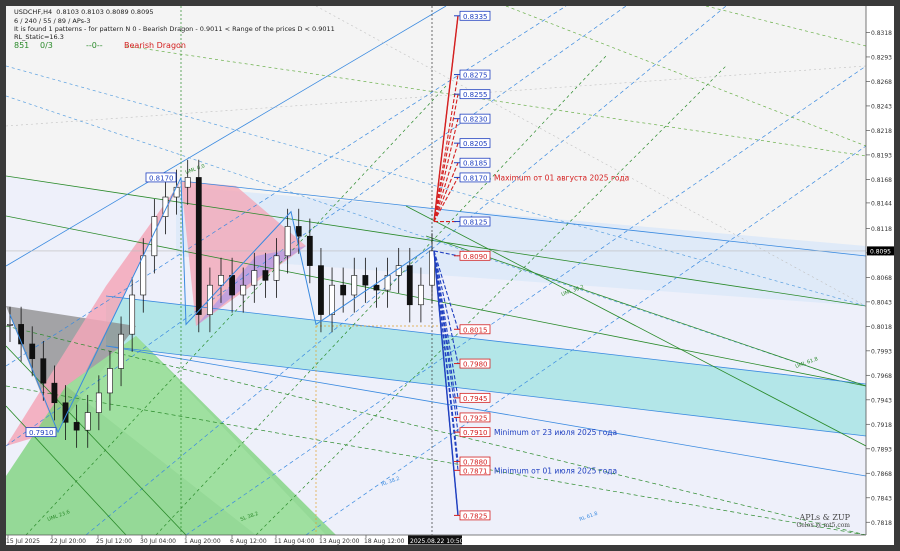 Image resolution: width=900 pixels, height=551 pixels. I want to click on annotation-text: Minimum от 23 июля 2025 года, so click(555, 432).